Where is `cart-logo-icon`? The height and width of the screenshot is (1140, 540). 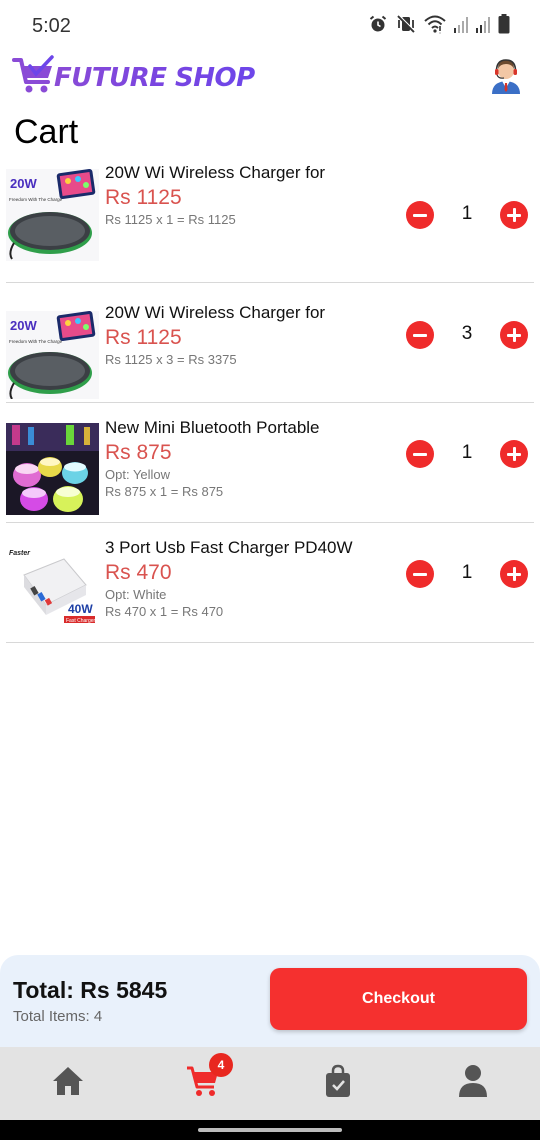 cart-logo-icon is located at coordinates (35, 77).